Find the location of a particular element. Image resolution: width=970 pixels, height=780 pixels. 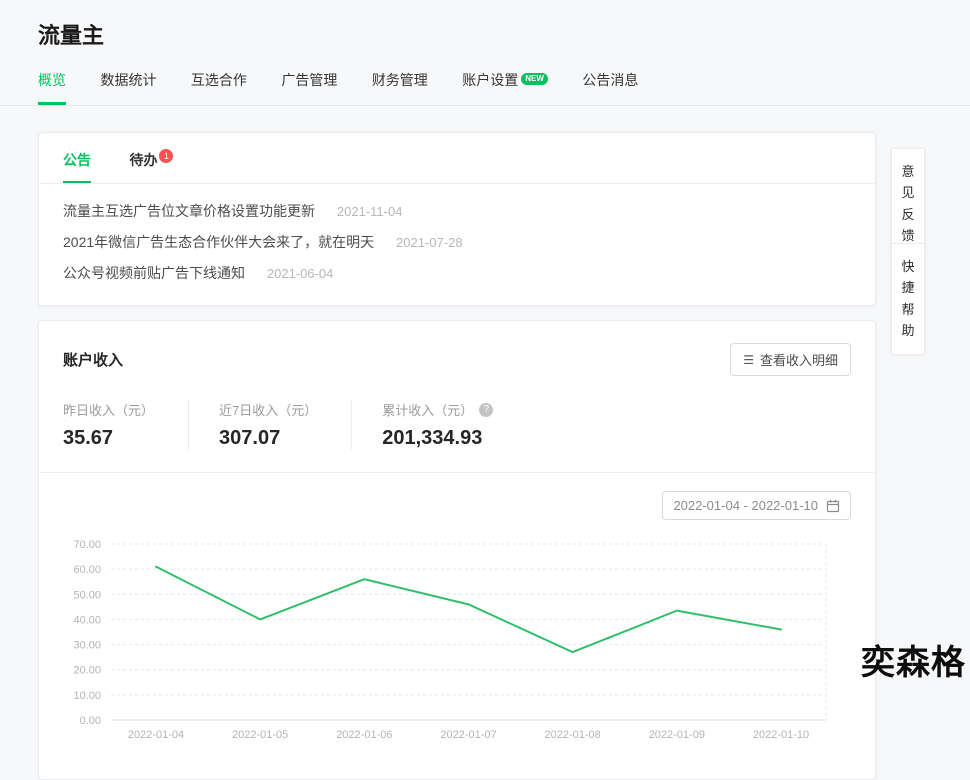

svg-text: 20.00 is located at coordinates (87, 671).